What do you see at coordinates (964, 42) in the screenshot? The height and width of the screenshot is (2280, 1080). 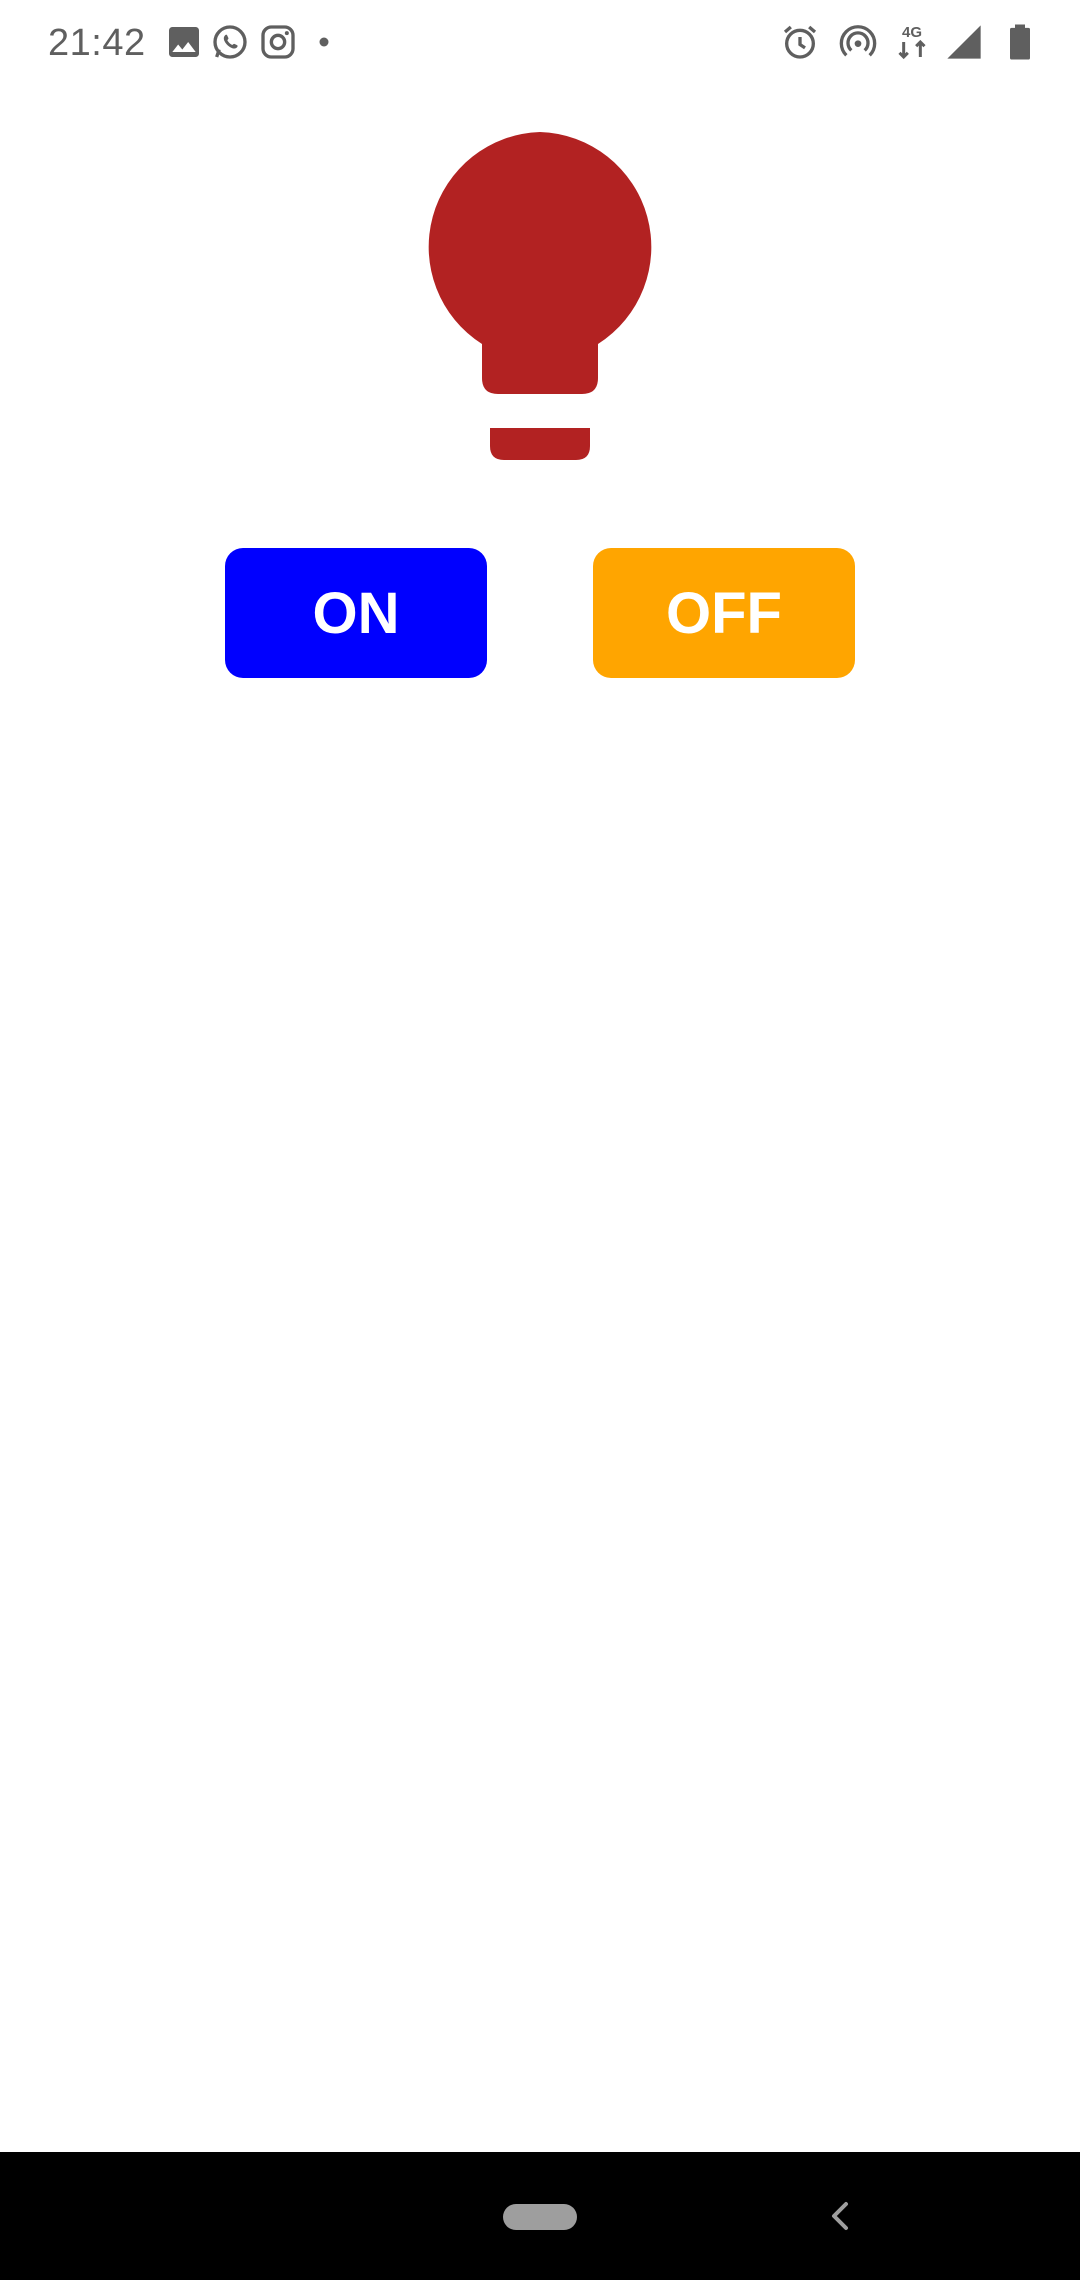 I see `signal-icon` at bounding box center [964, 42].